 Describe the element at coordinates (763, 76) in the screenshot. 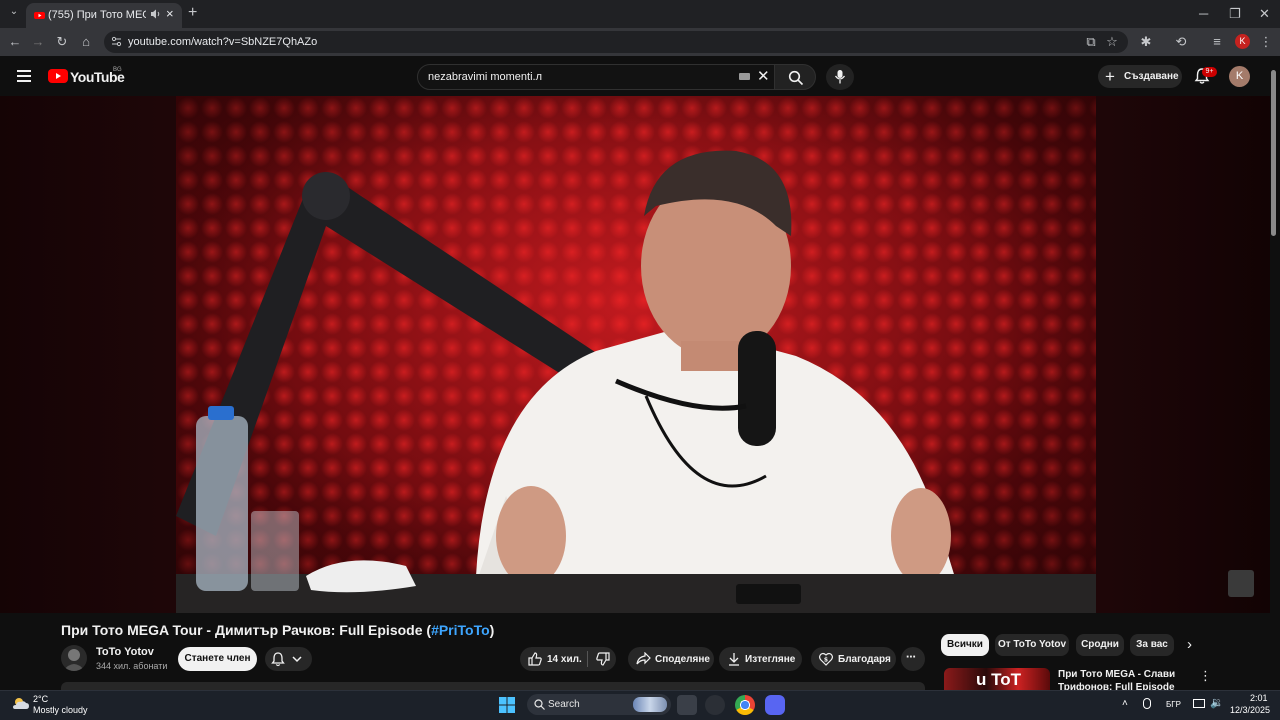

I see `clear-search-button: ✕` at that location.